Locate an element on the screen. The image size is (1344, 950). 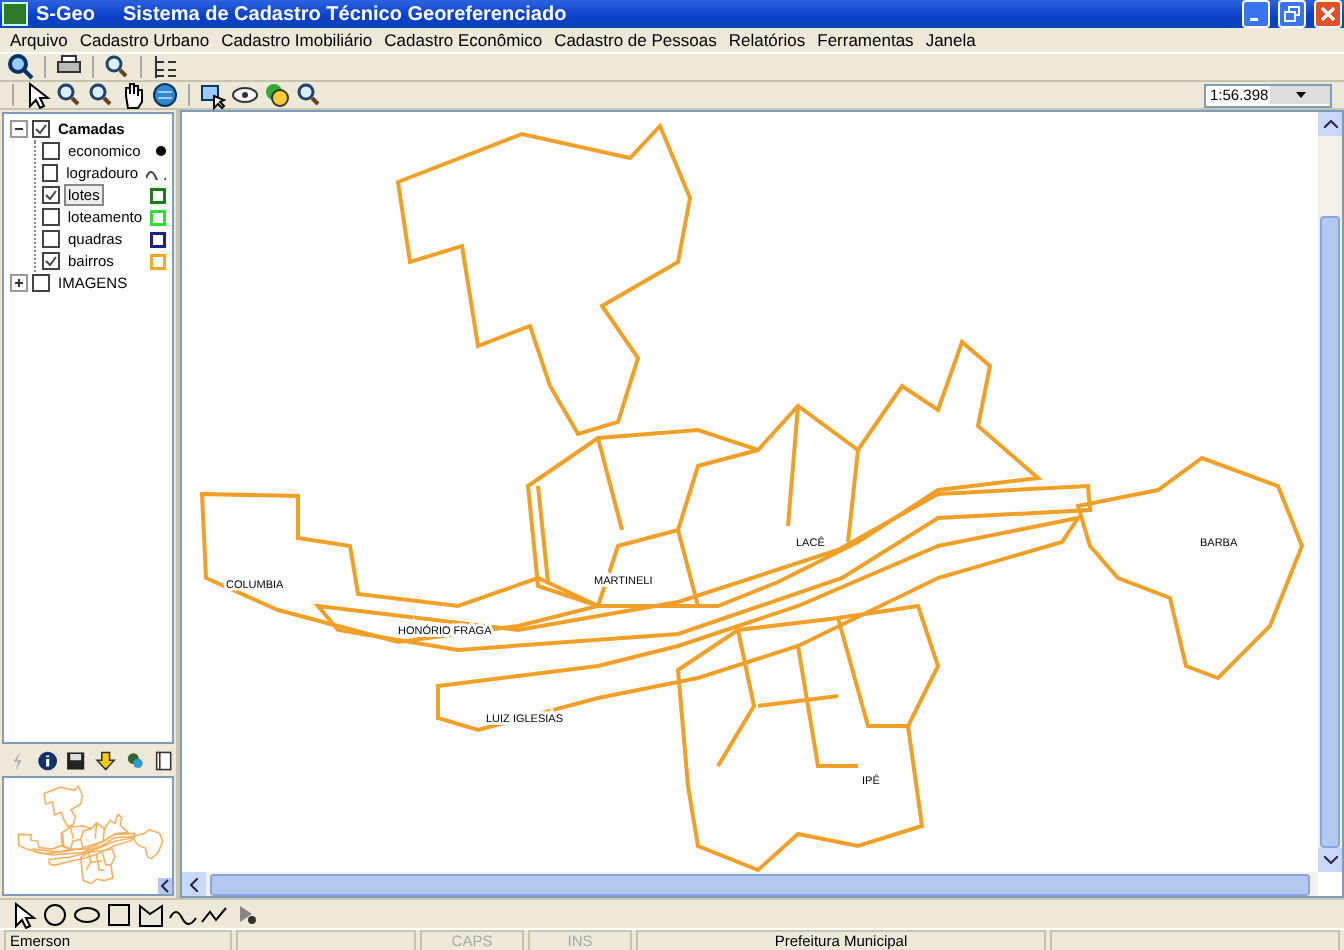
close-icon is located at coordinates (1328, 14).